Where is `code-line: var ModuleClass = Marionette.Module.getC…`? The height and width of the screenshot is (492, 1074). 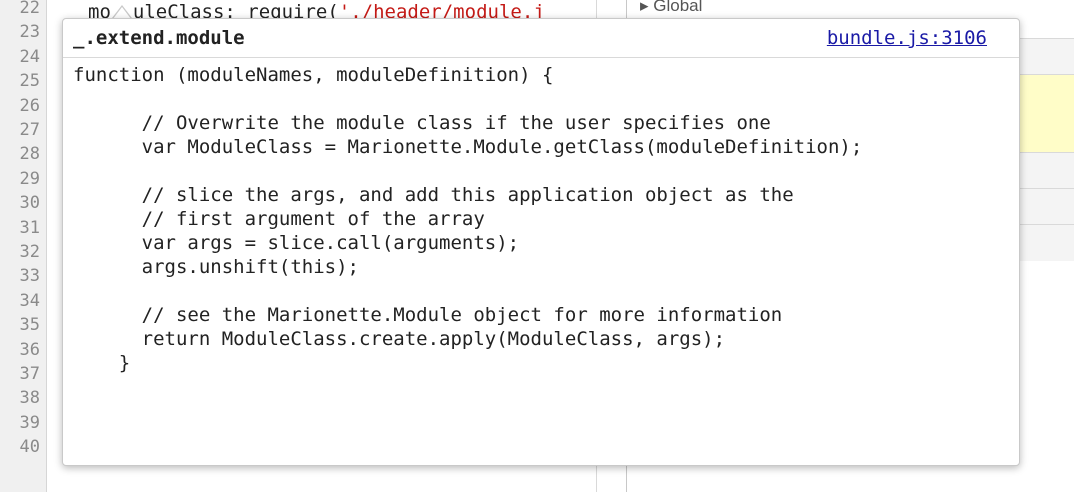
code-line: var ModuleClass = Marionette.Module.getC… is located at coordinates (468, 147).